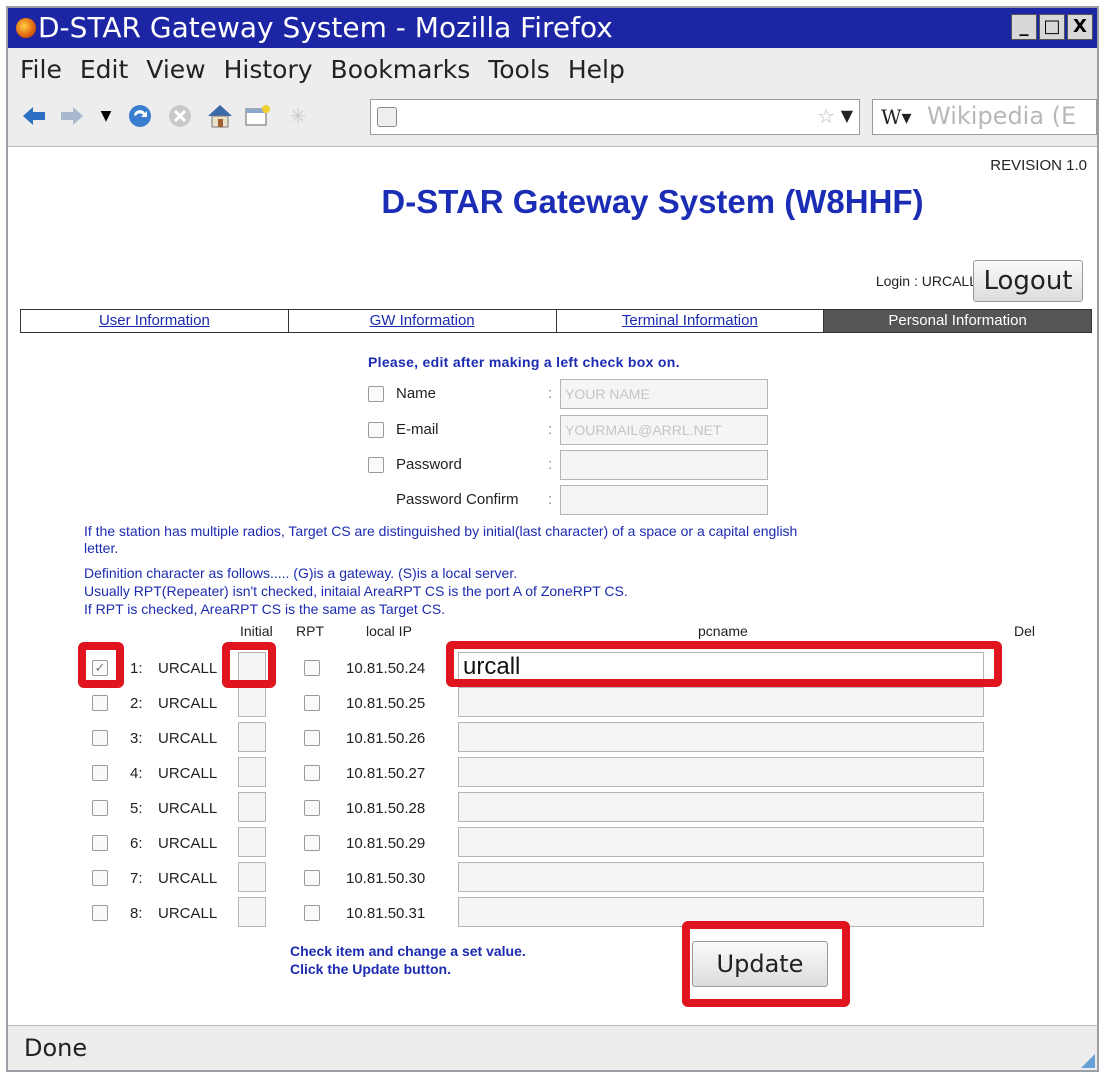 The image size is (1105, 1078). What do you see at coordinates (140, 116) in the screenshot?
I see `reload-icon` at bounding box center [140, 116].